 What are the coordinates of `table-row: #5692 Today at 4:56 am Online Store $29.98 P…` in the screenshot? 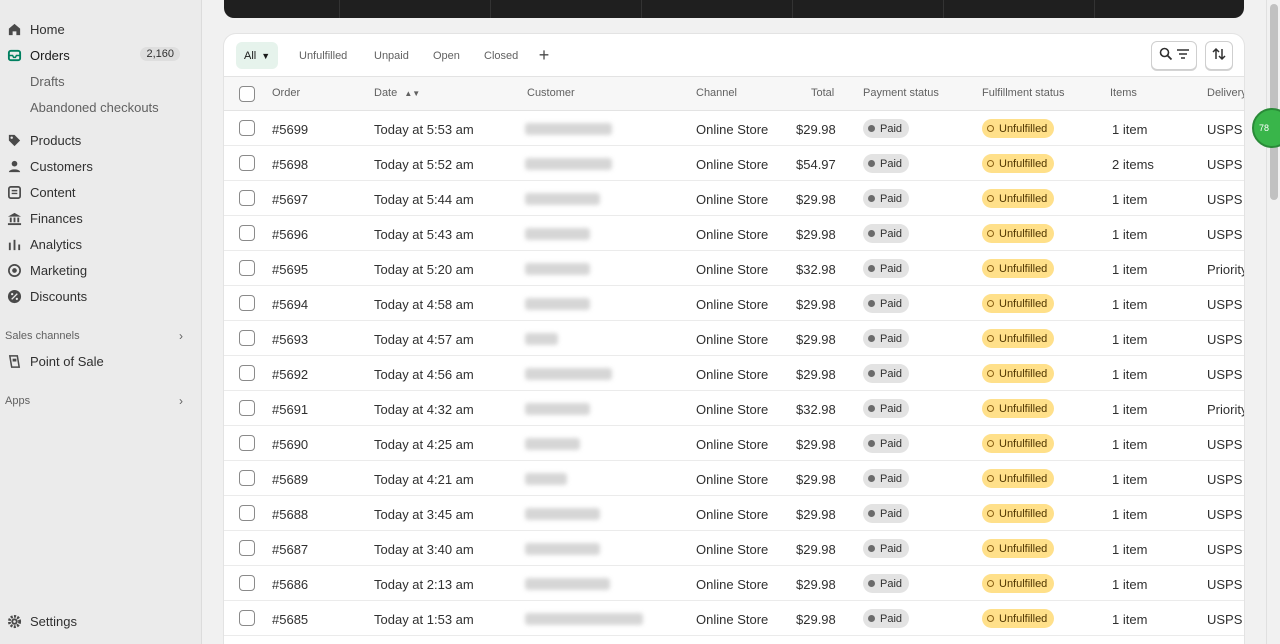 It's located at (734, 373).